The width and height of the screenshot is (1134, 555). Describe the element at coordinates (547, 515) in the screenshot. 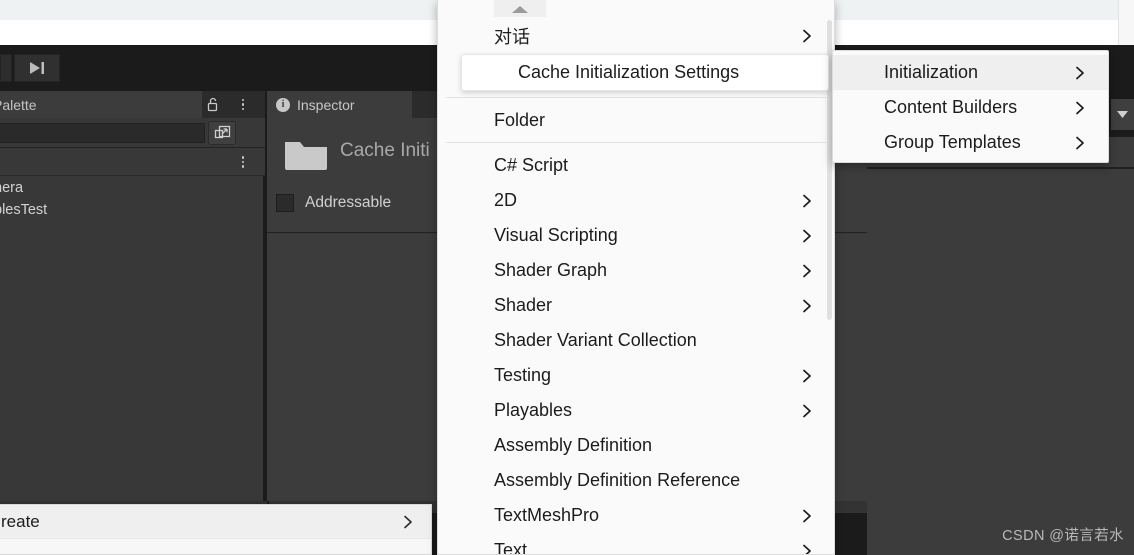

I see `menu-item-label: TextMeshPro` at that location.